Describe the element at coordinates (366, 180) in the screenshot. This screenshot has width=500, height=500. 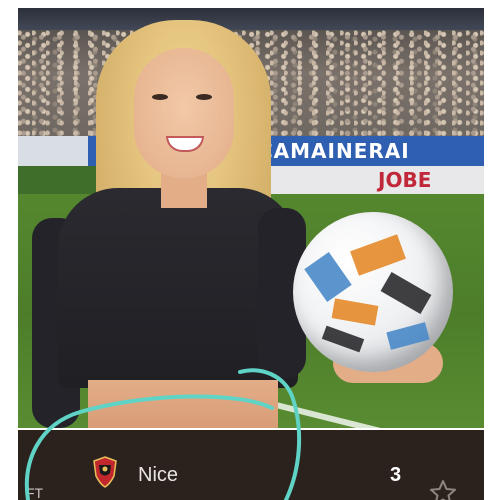
I see `advertising-board-lower` at that location.